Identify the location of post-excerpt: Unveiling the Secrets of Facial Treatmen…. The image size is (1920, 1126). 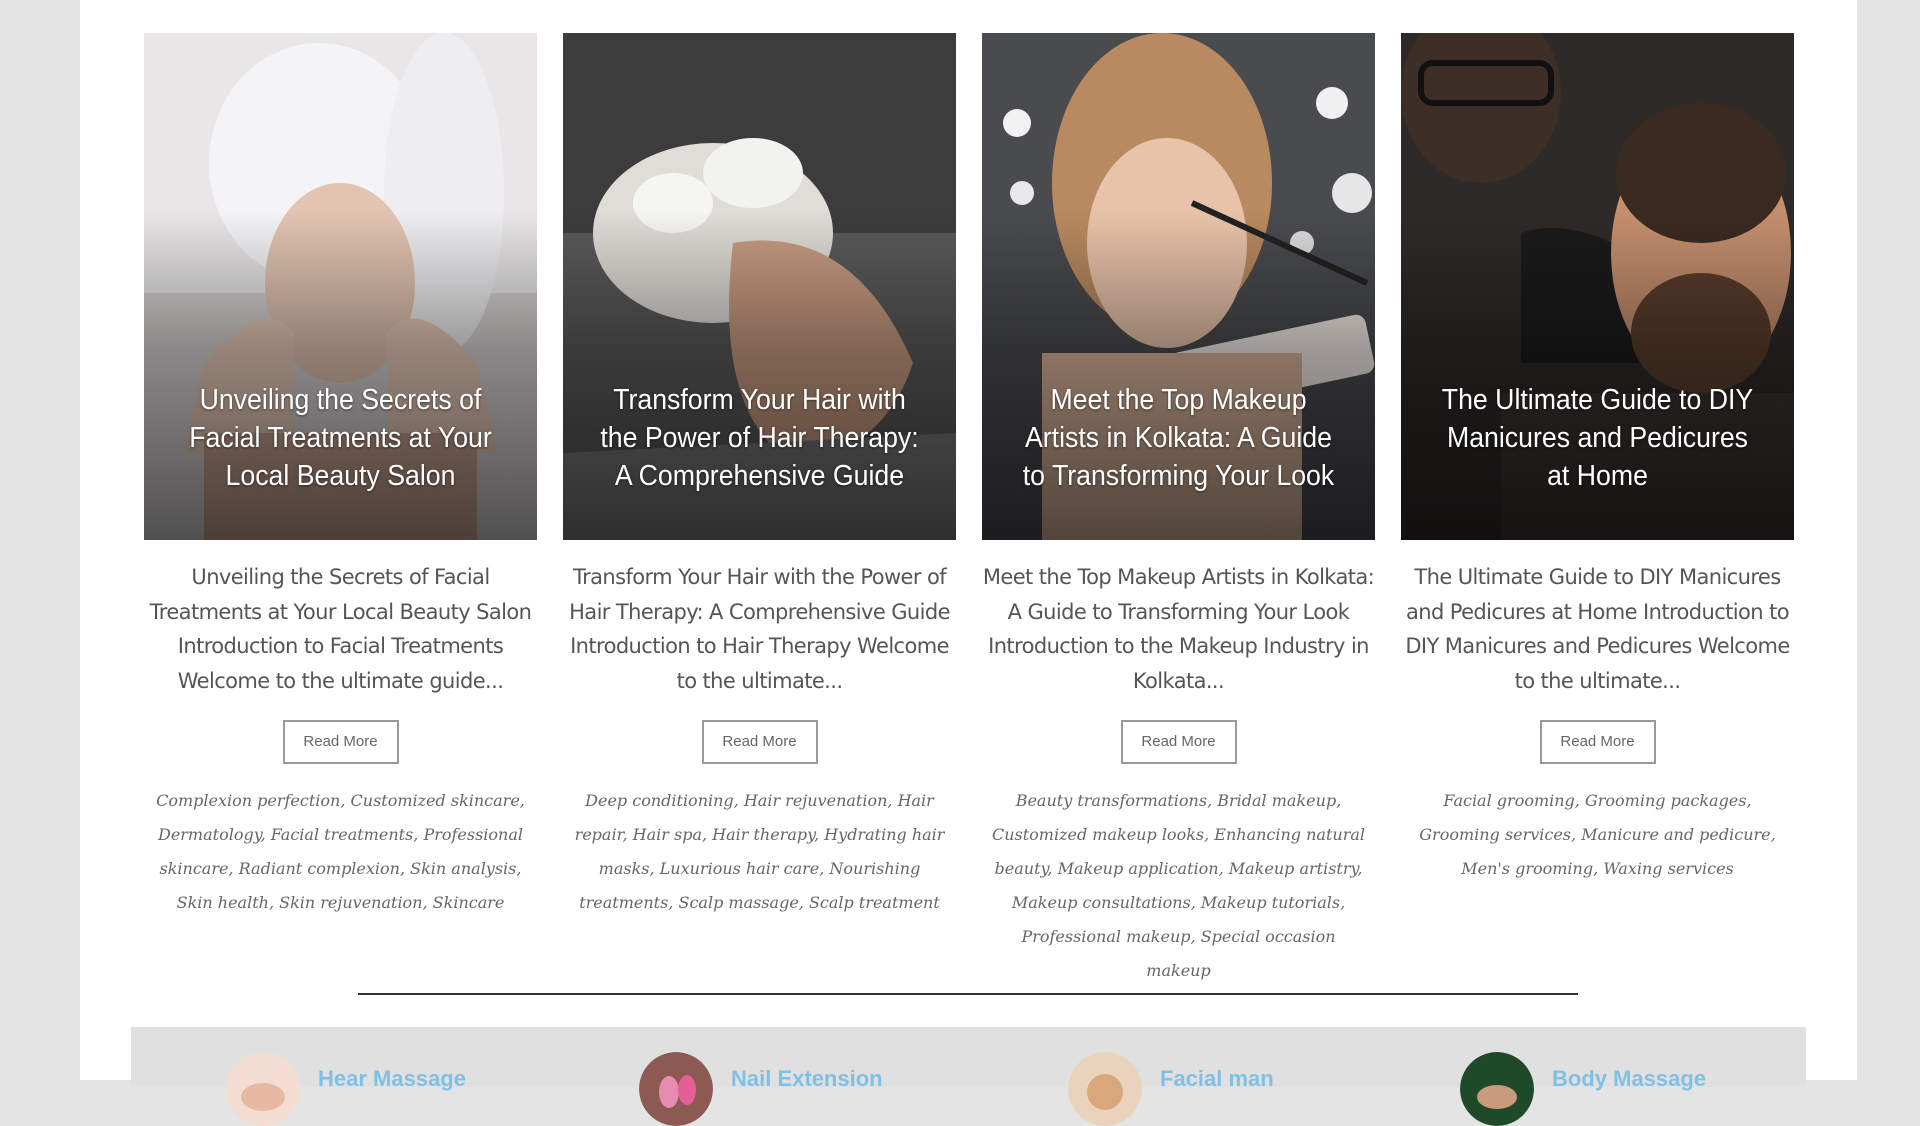
(340, 629).